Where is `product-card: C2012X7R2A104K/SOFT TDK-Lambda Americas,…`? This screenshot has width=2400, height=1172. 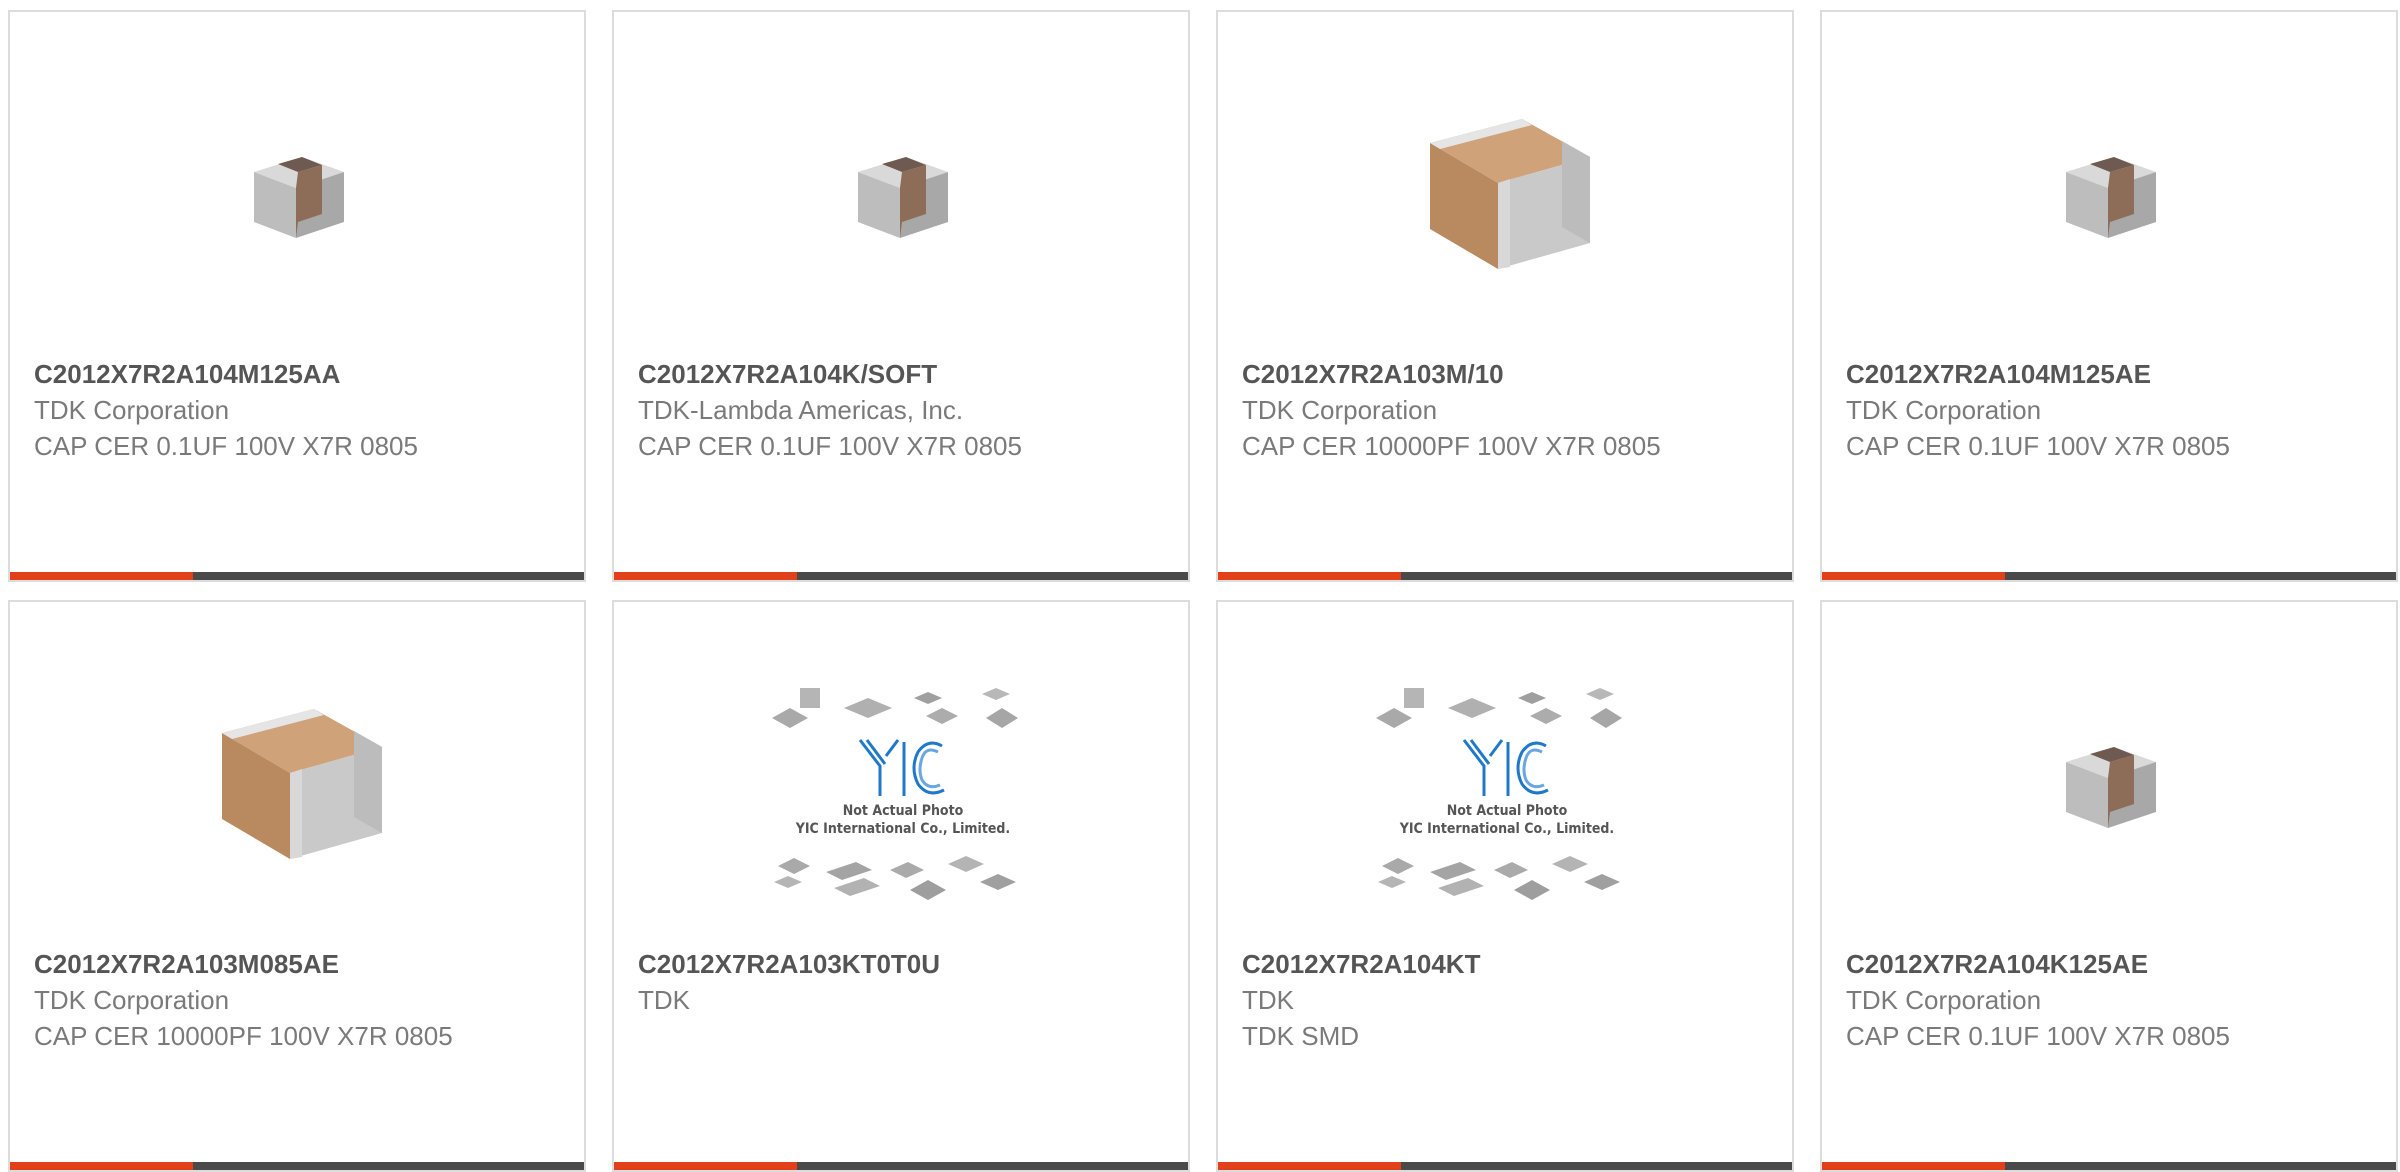 product-card: C2012X7R2A104K/SOFT TDK-Lambda Americas,… is located at coordinates (901, 296).